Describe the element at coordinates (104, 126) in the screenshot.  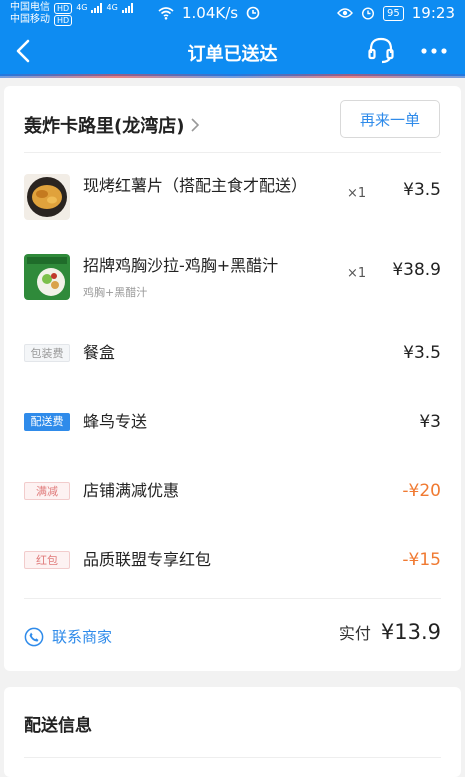
I see `shop-name: 轰炸卡路里(龙湾店)` at that location.